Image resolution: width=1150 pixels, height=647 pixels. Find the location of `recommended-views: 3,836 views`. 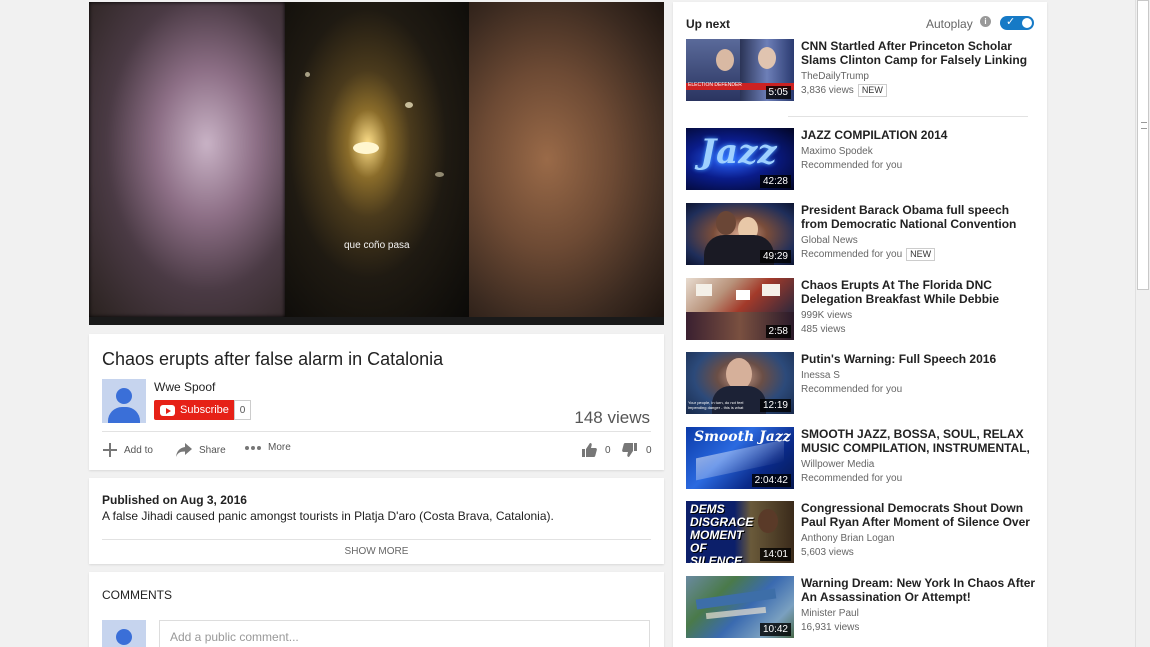

recommended-views: 3,836 views is located at coordinates (827, 90).